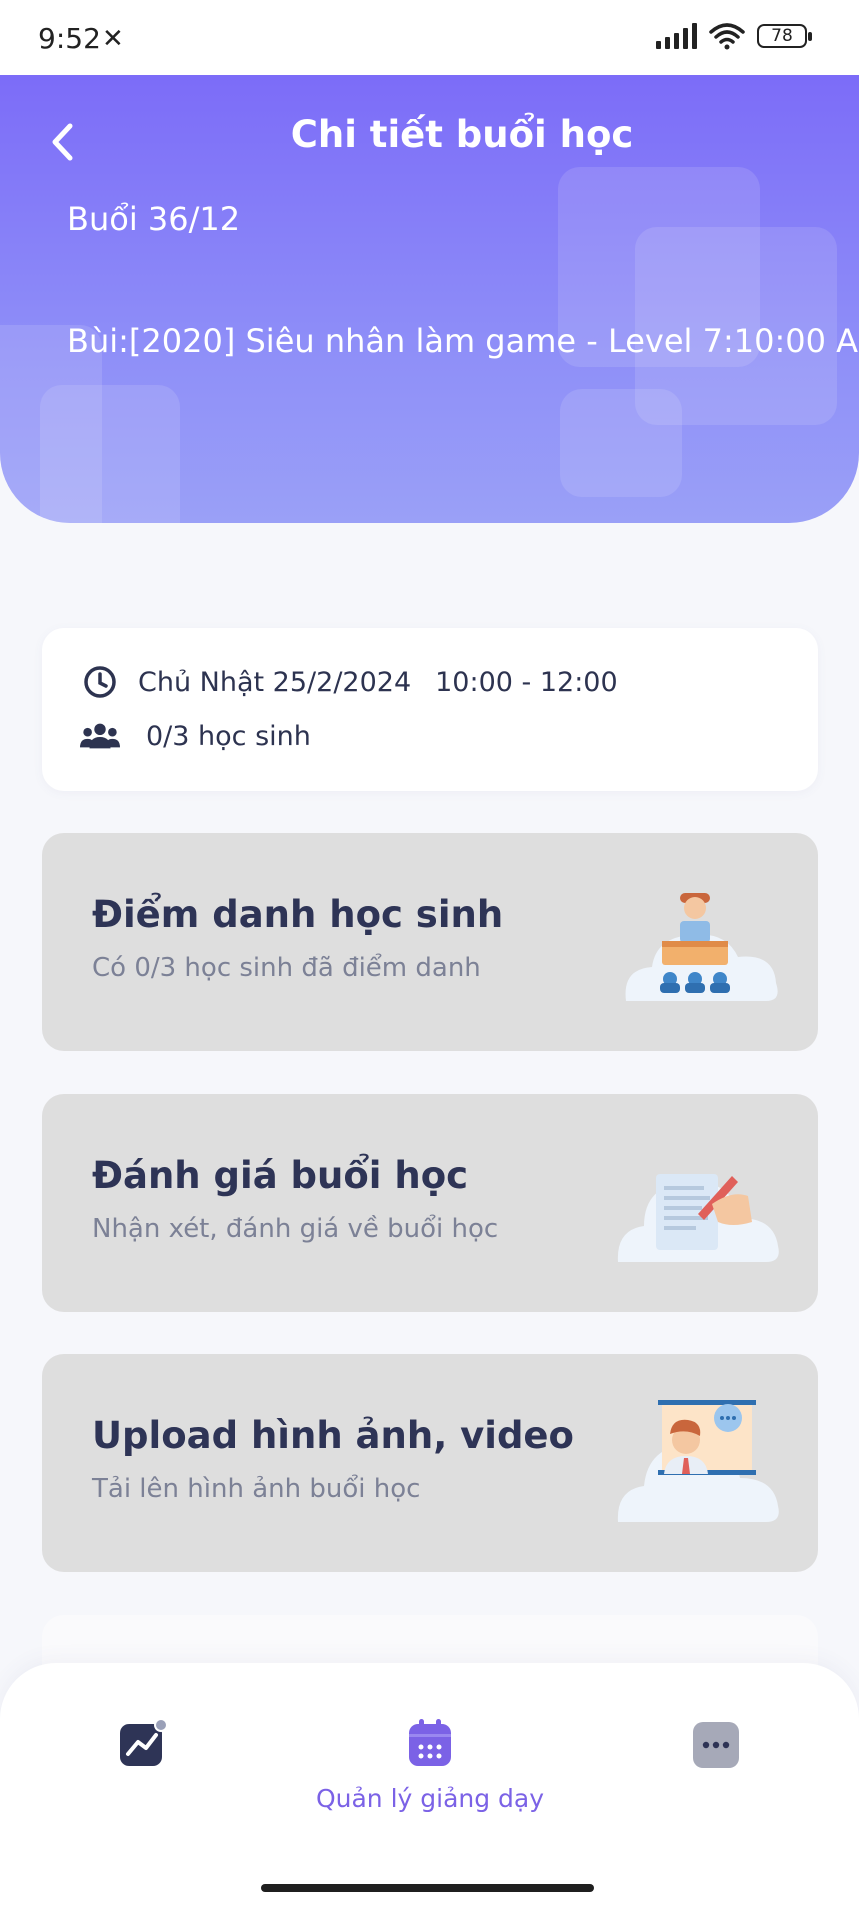  Describe the element at coordinates (698, 1461) in the screenshot. I see `video-call-icon` at that location.